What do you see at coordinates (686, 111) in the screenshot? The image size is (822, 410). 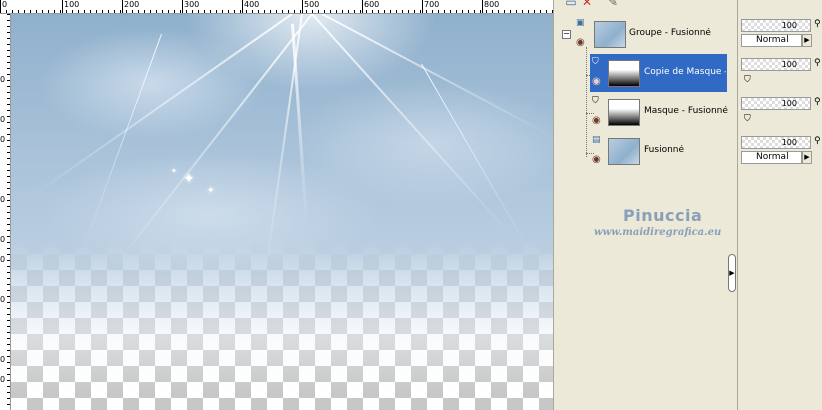 I see `layer-name: Masque - Fusionné` at bounding box center [686, 111].